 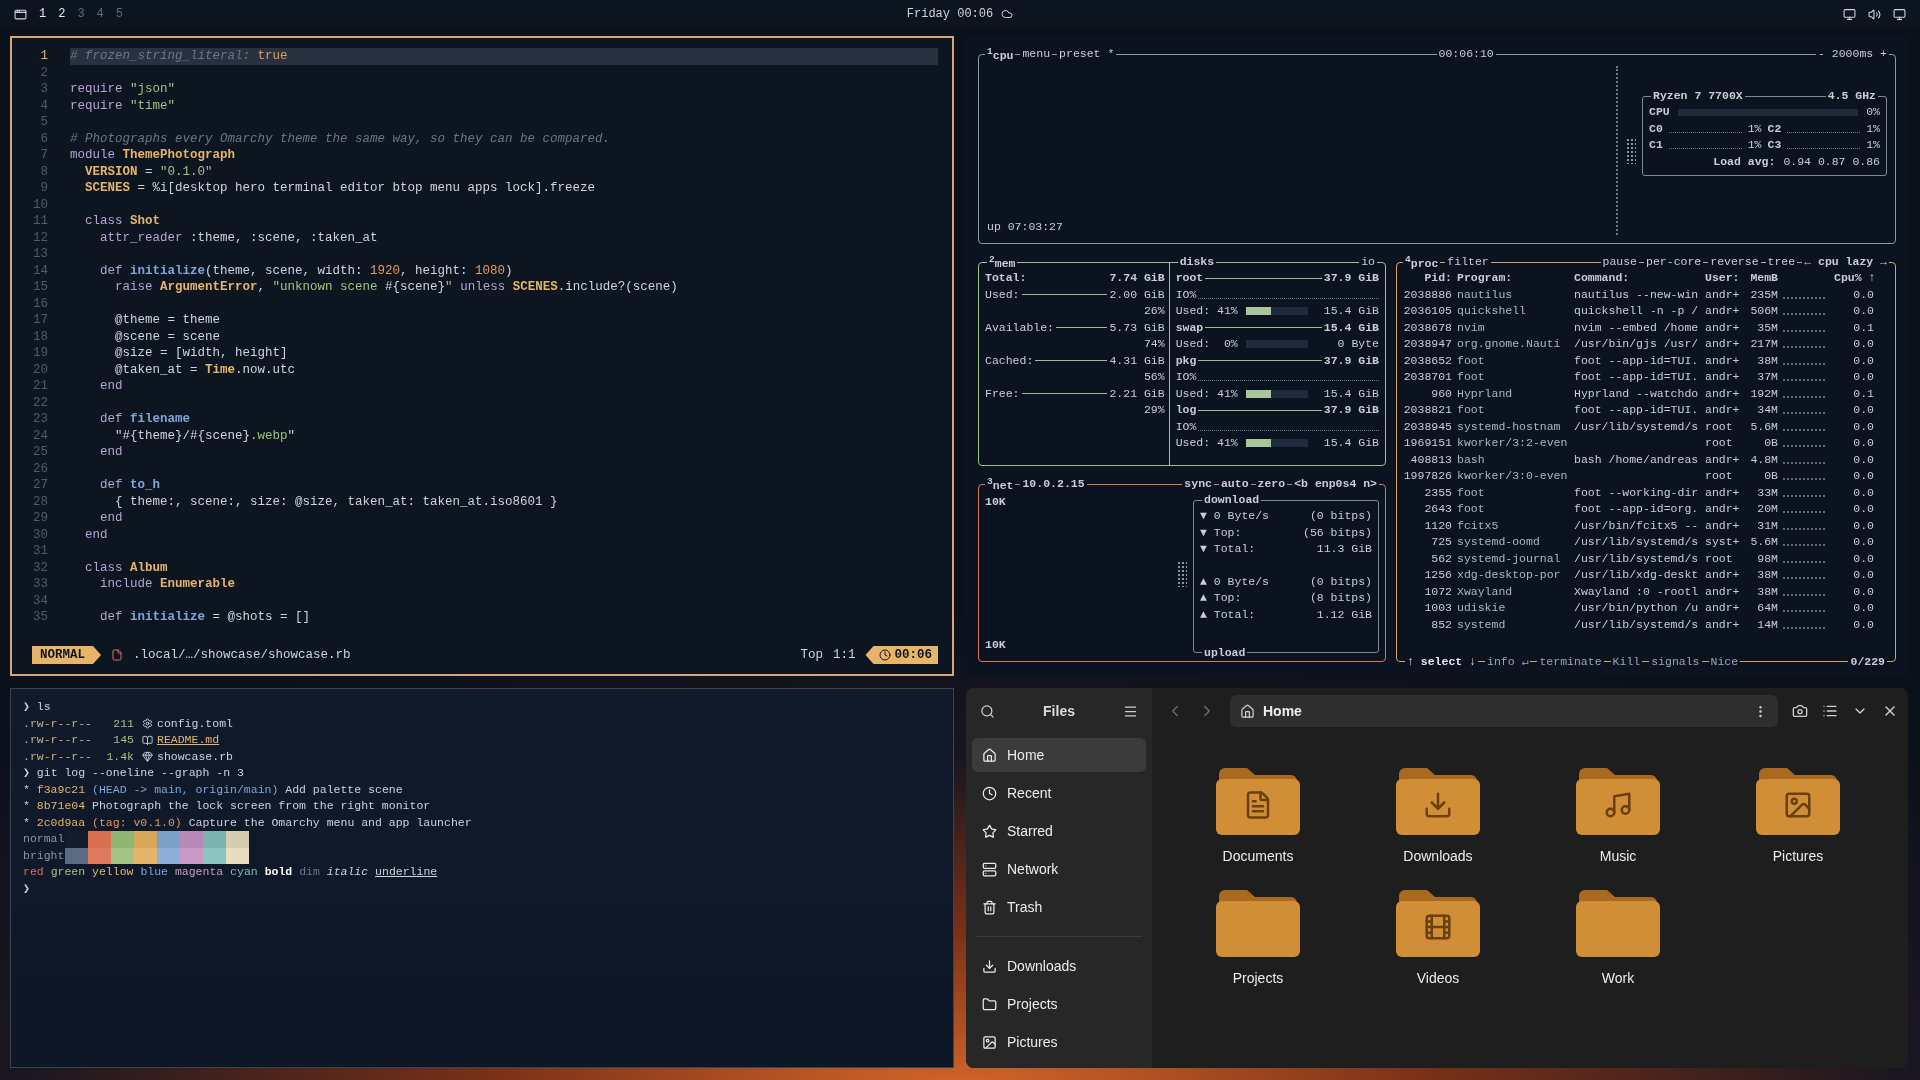 I want to click on table-cell-text: 0.1, so click(x=1863, y=327).